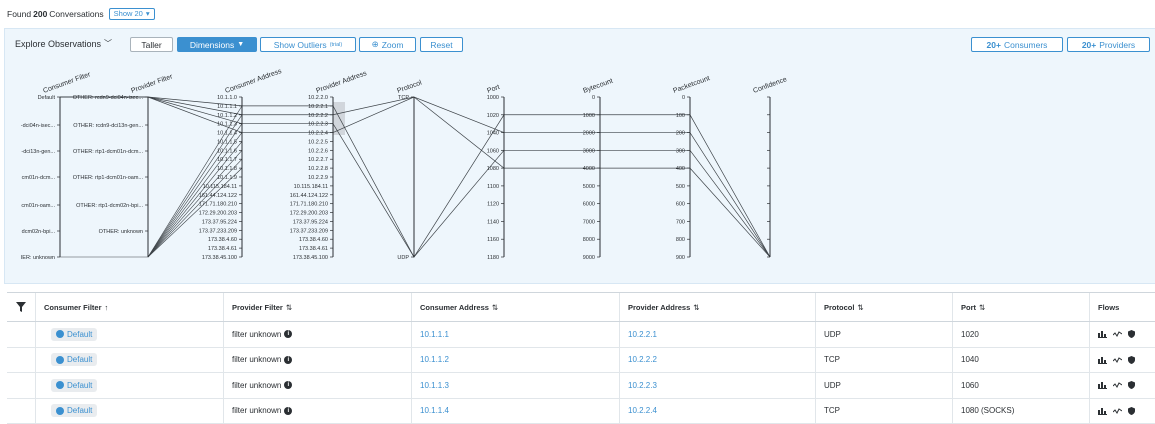  I want to click on reset-button: Reset, so click(441, 44).